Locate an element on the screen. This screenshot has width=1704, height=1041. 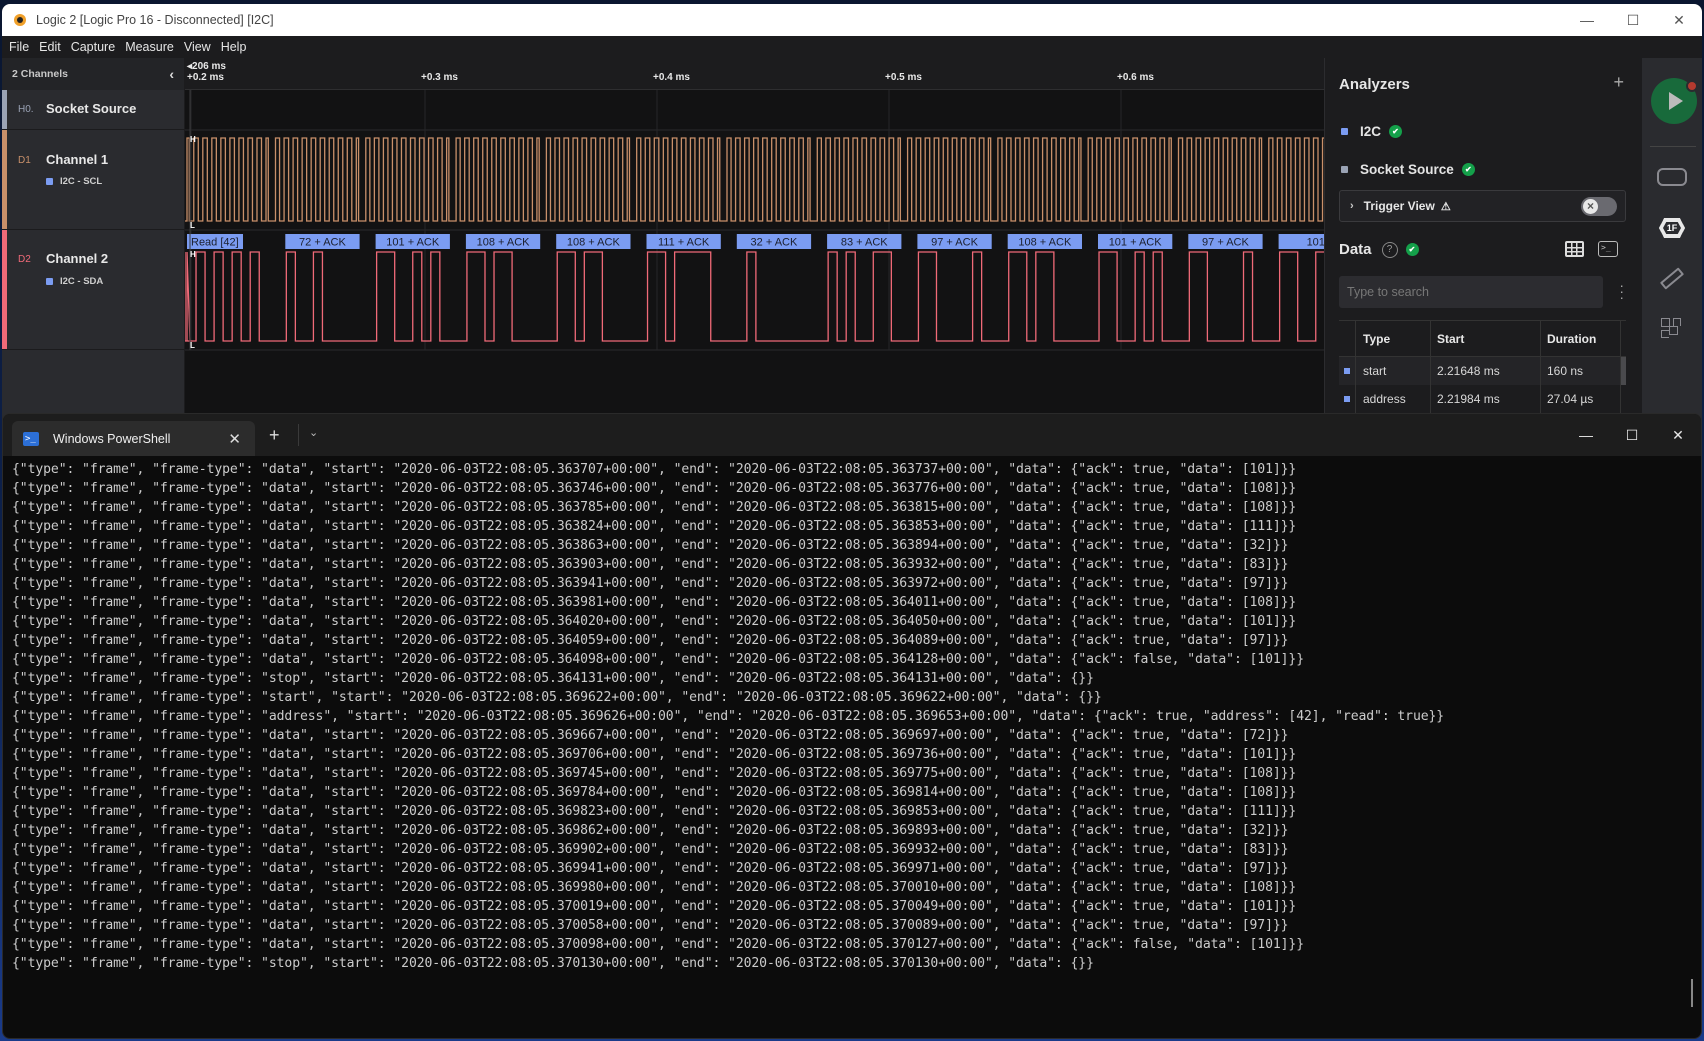
table-row: address 2.21984 ms 27.04 µs is located at coordinates (1482, 399).